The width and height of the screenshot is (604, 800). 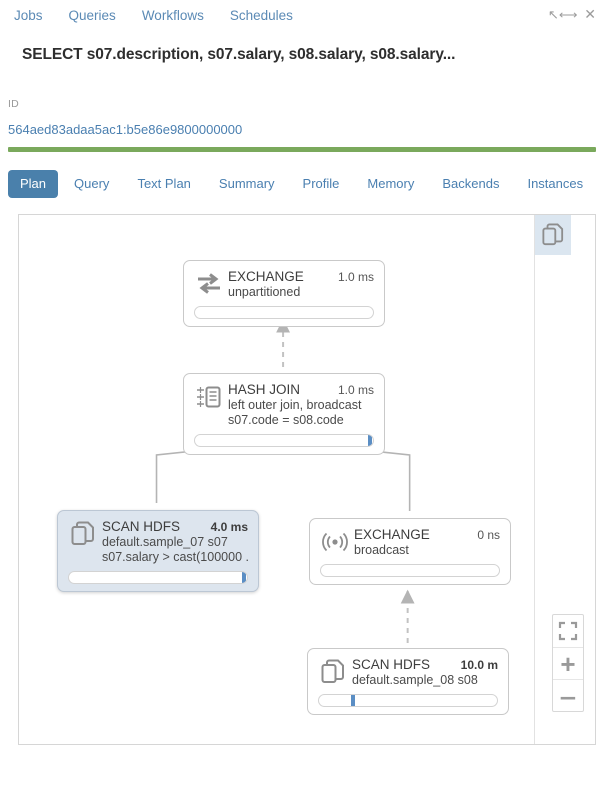 What do you see at coordinates (302, 149) in the screenshot?
I see `query-progress-bar` at bounding box center [302, 149].